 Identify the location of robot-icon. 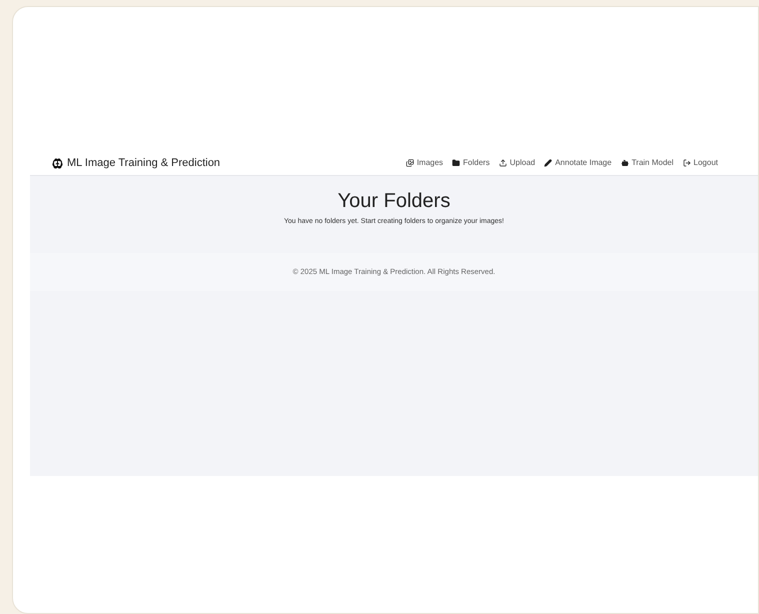
(624, 163).